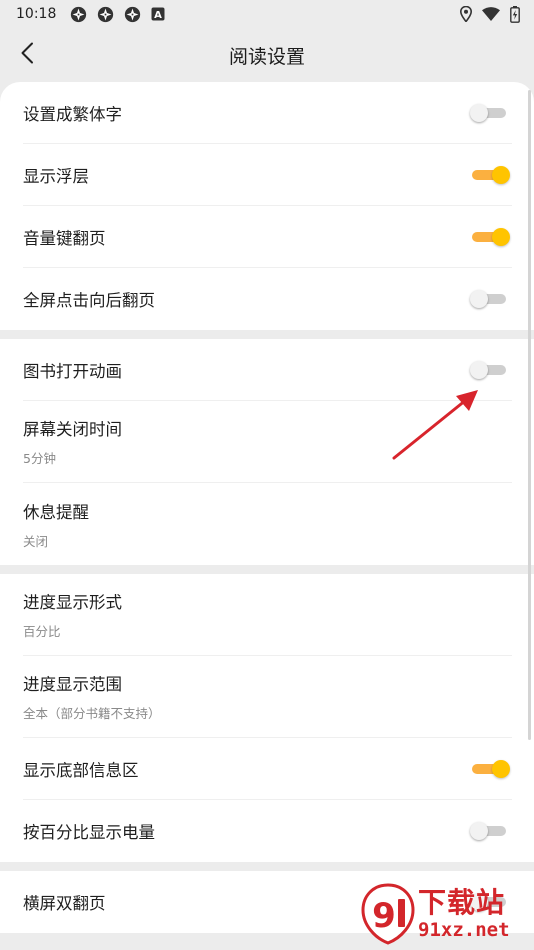 Image resolution: width=534 pixels, height=950 pixels. What do you see at coordinates (72, 602) in the screenshot?
I see `settings-row-label: 进度显示形式` at bounding box center [72, 602].